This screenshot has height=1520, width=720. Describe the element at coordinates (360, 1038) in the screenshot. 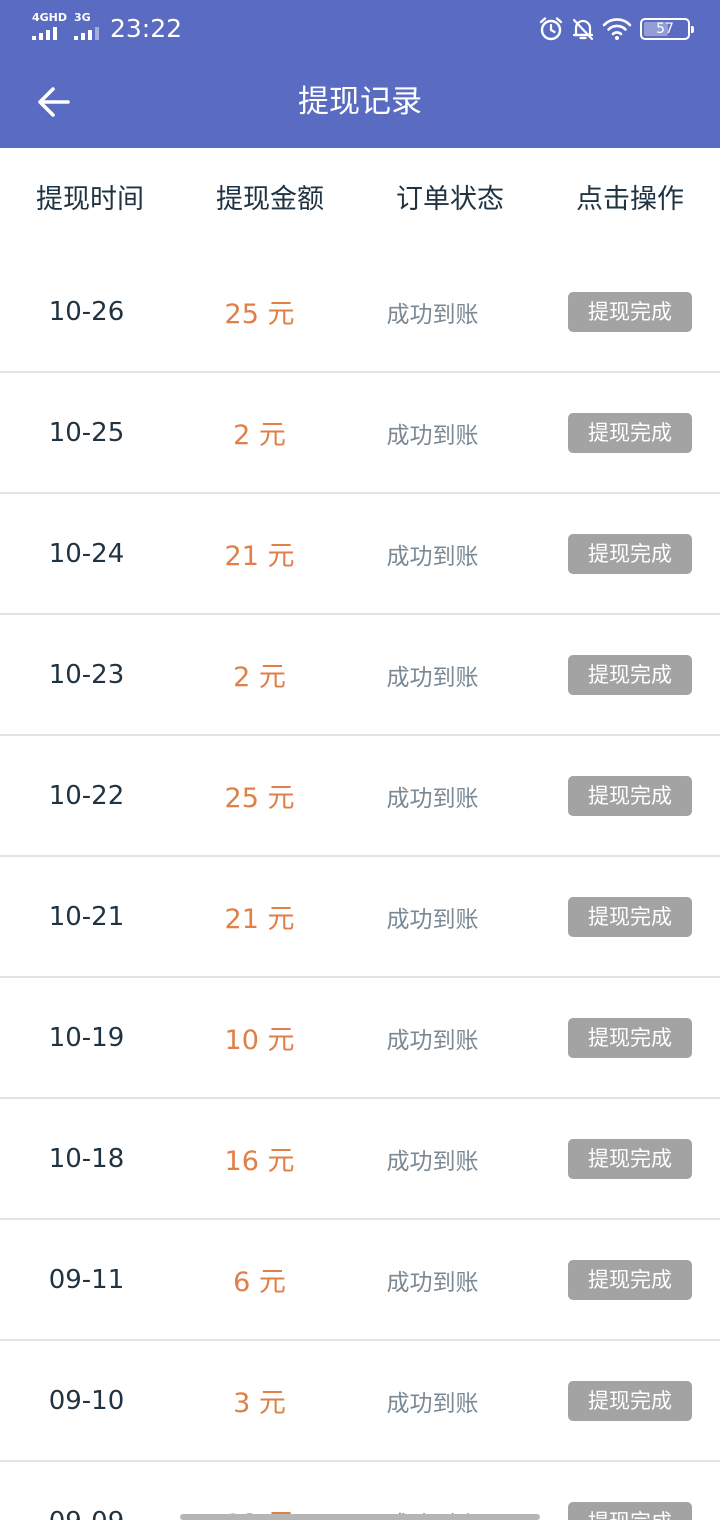

I see `table-row: 10-19 10 元 成功到账 提现完成` at that location.